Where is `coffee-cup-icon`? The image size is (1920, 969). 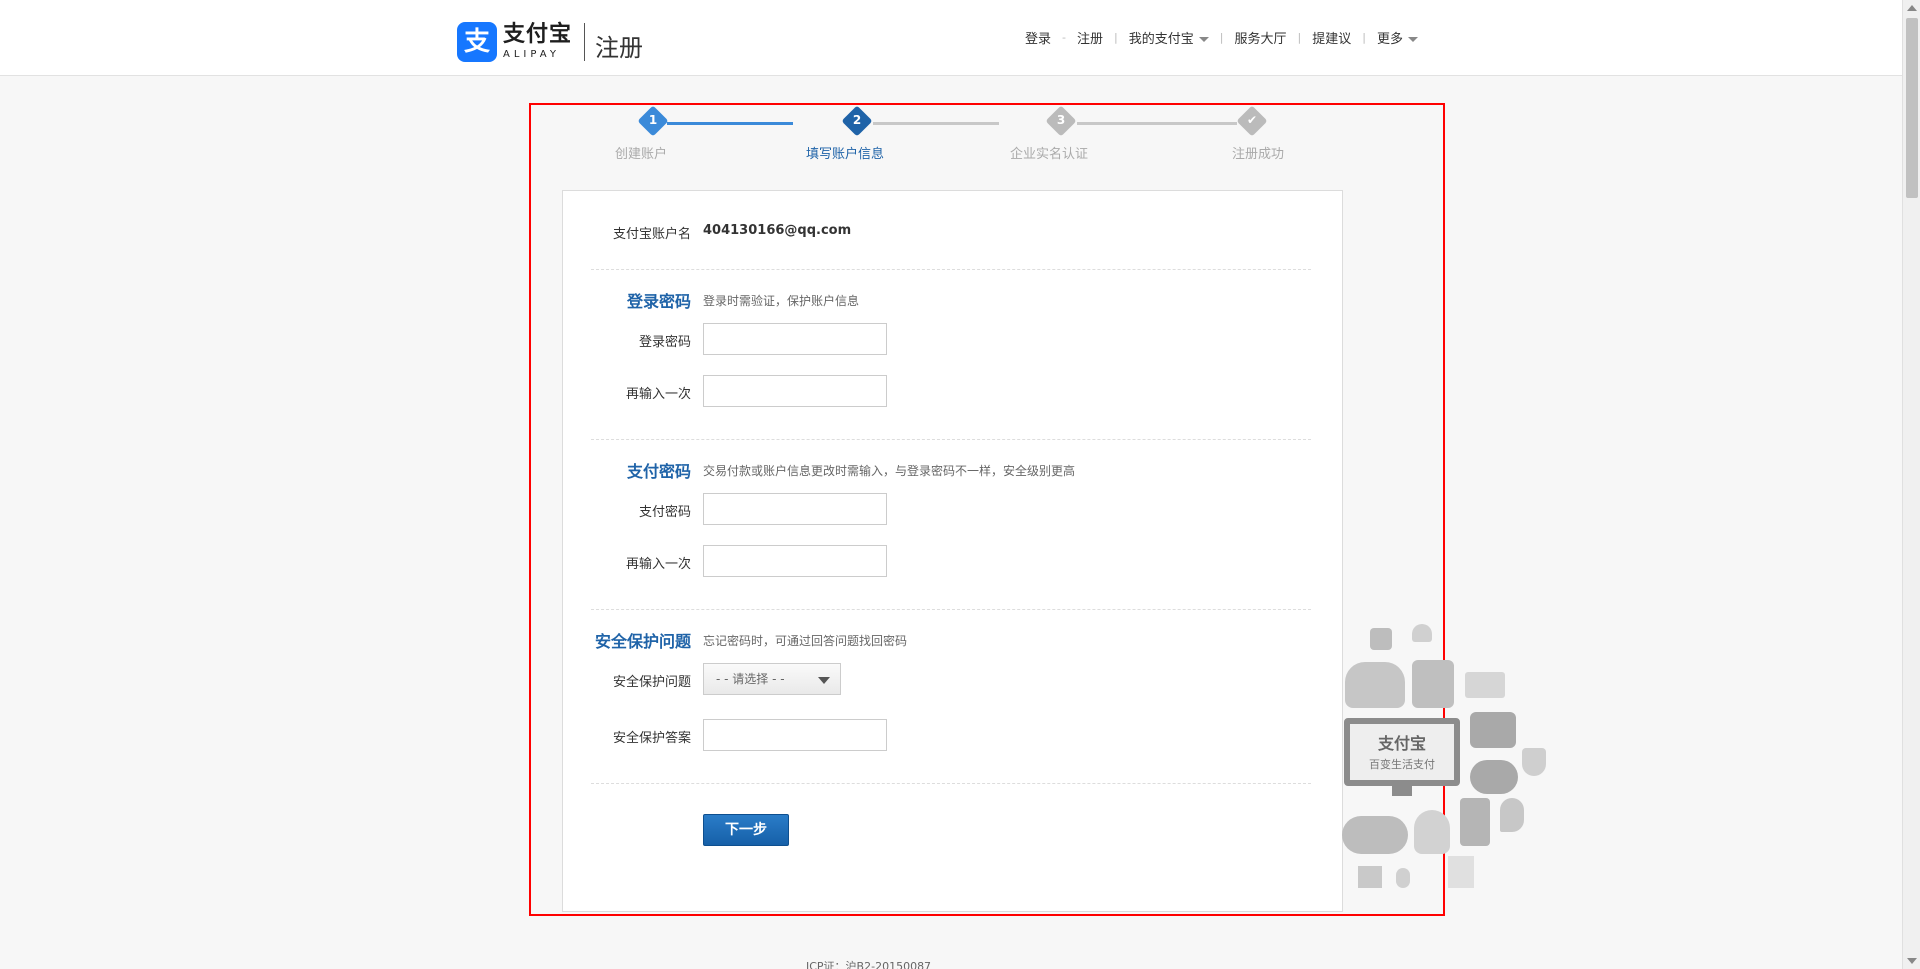 coffee-cup-icon is located at coordinates (1494, 777).